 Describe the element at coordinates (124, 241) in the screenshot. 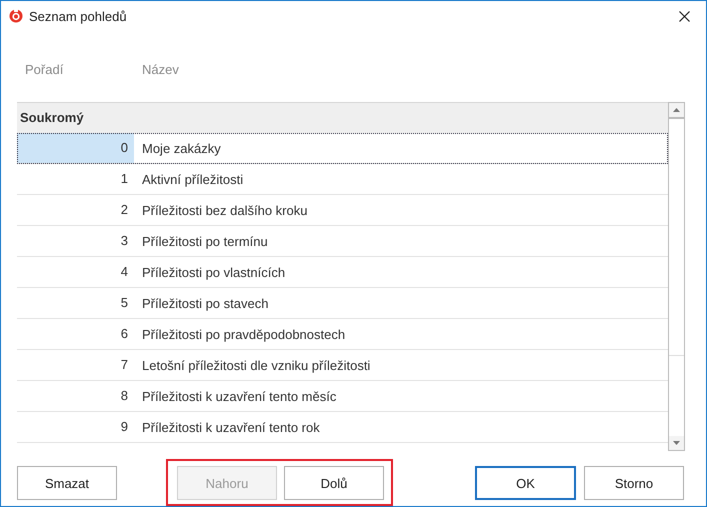

I see `order-cell-text: 3` at that location.